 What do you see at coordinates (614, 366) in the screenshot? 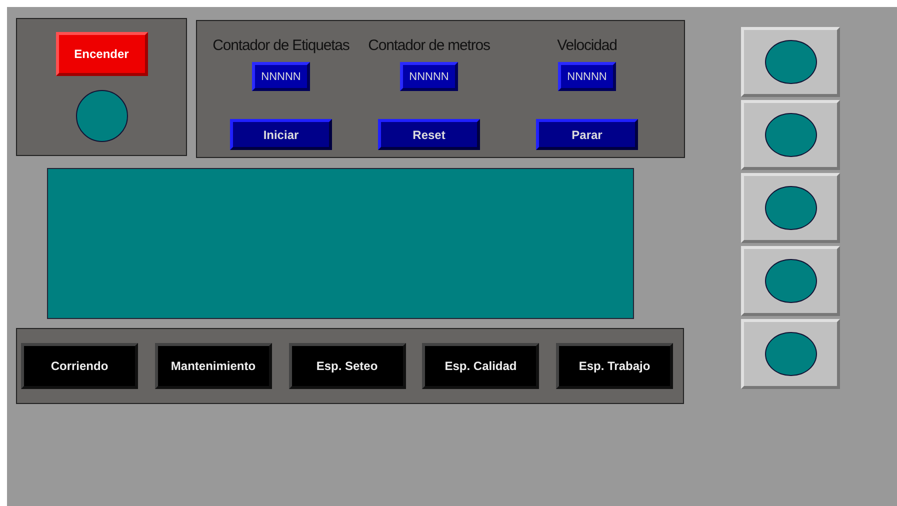
I see `status-button: Esp. Trabajo` at bounding box center [614, 366].